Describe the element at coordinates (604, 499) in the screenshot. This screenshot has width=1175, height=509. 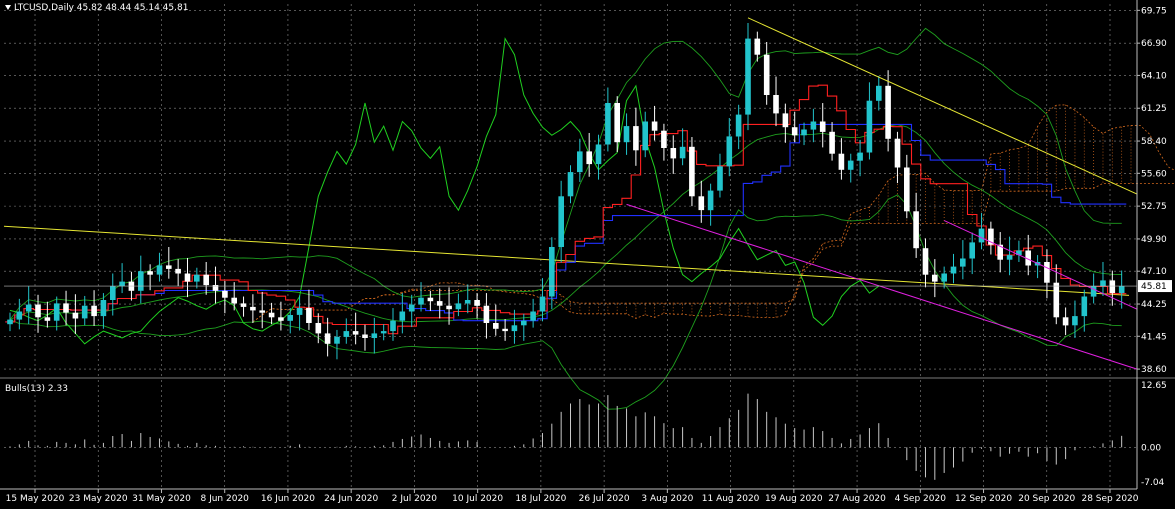
I see `x-tick-label: 26 Jul 2020` at that location.